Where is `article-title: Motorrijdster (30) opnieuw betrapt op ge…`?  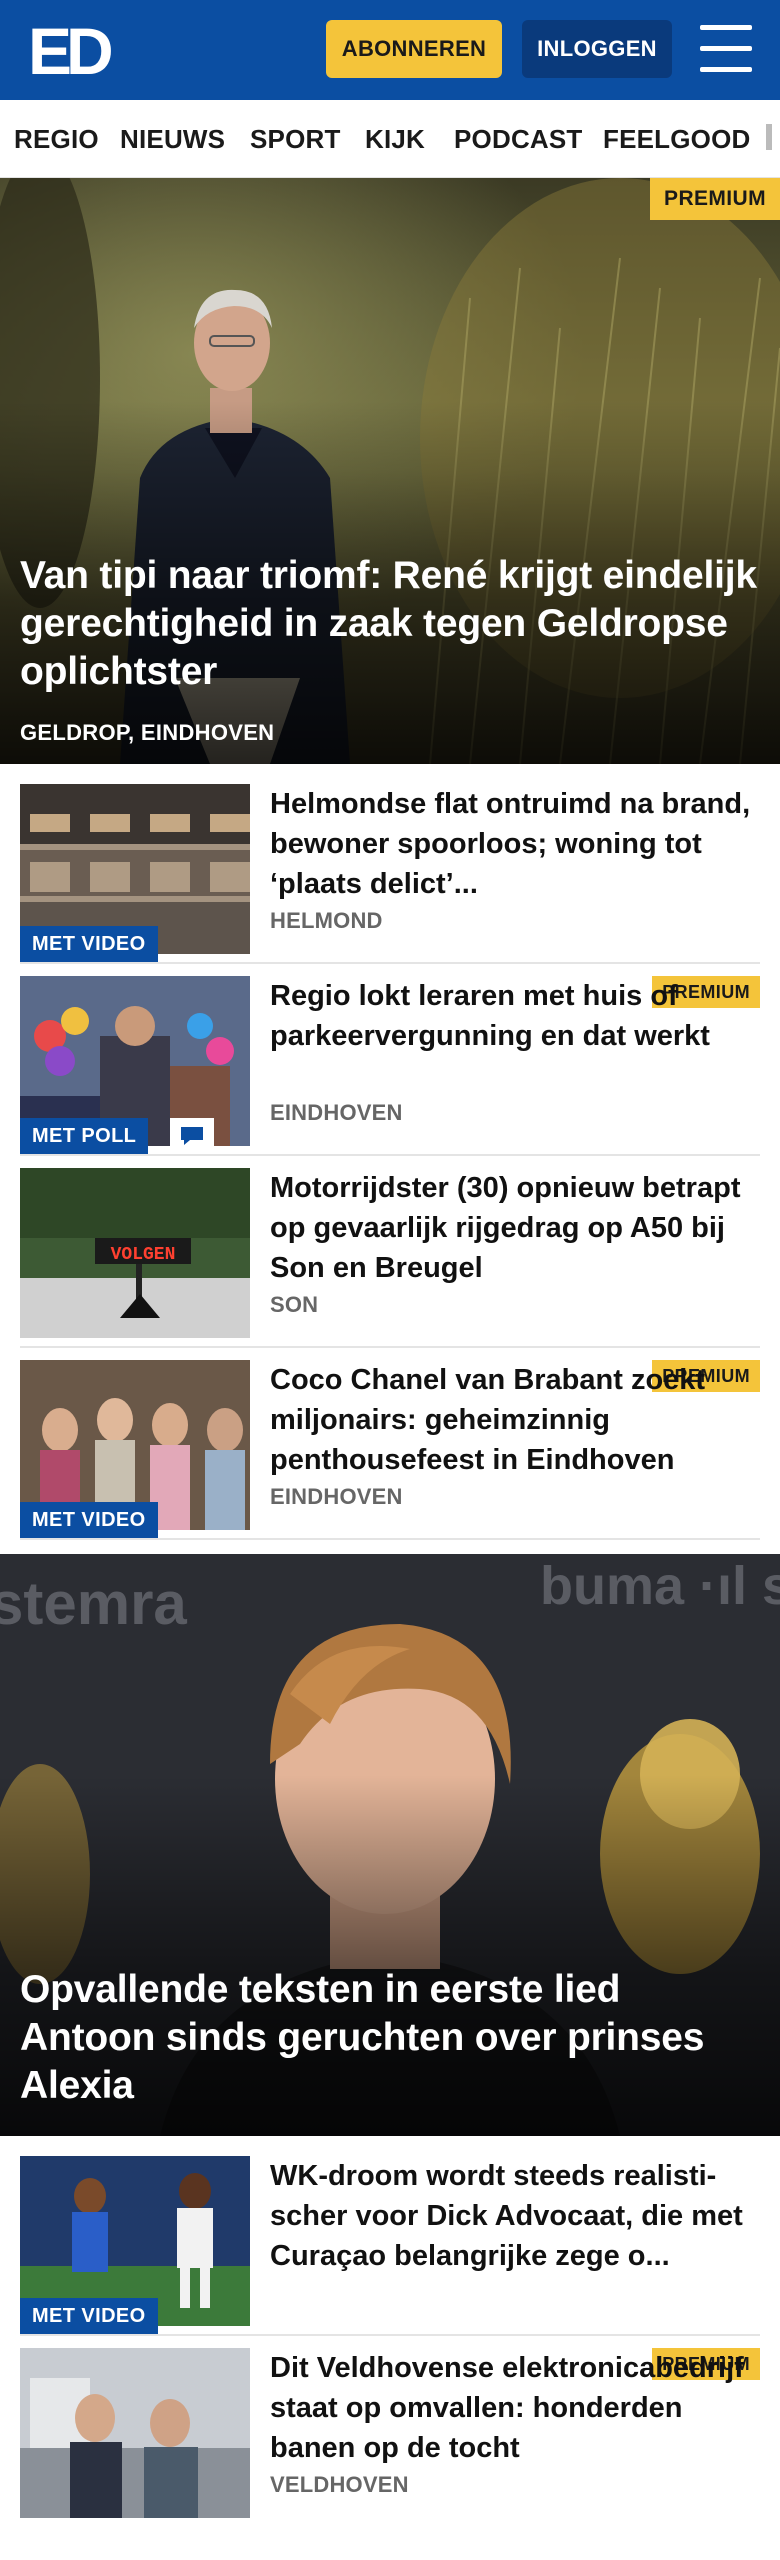
article-title: Motorrijdster (30) opnieuw betrapt op ge… is located at coordinates (515, 1228).